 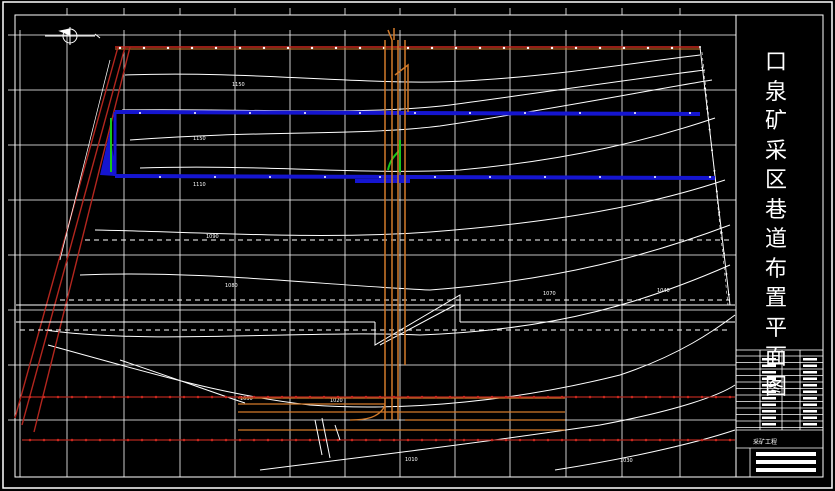 I want to click on title-char: 平, so click(x=775, y=328).